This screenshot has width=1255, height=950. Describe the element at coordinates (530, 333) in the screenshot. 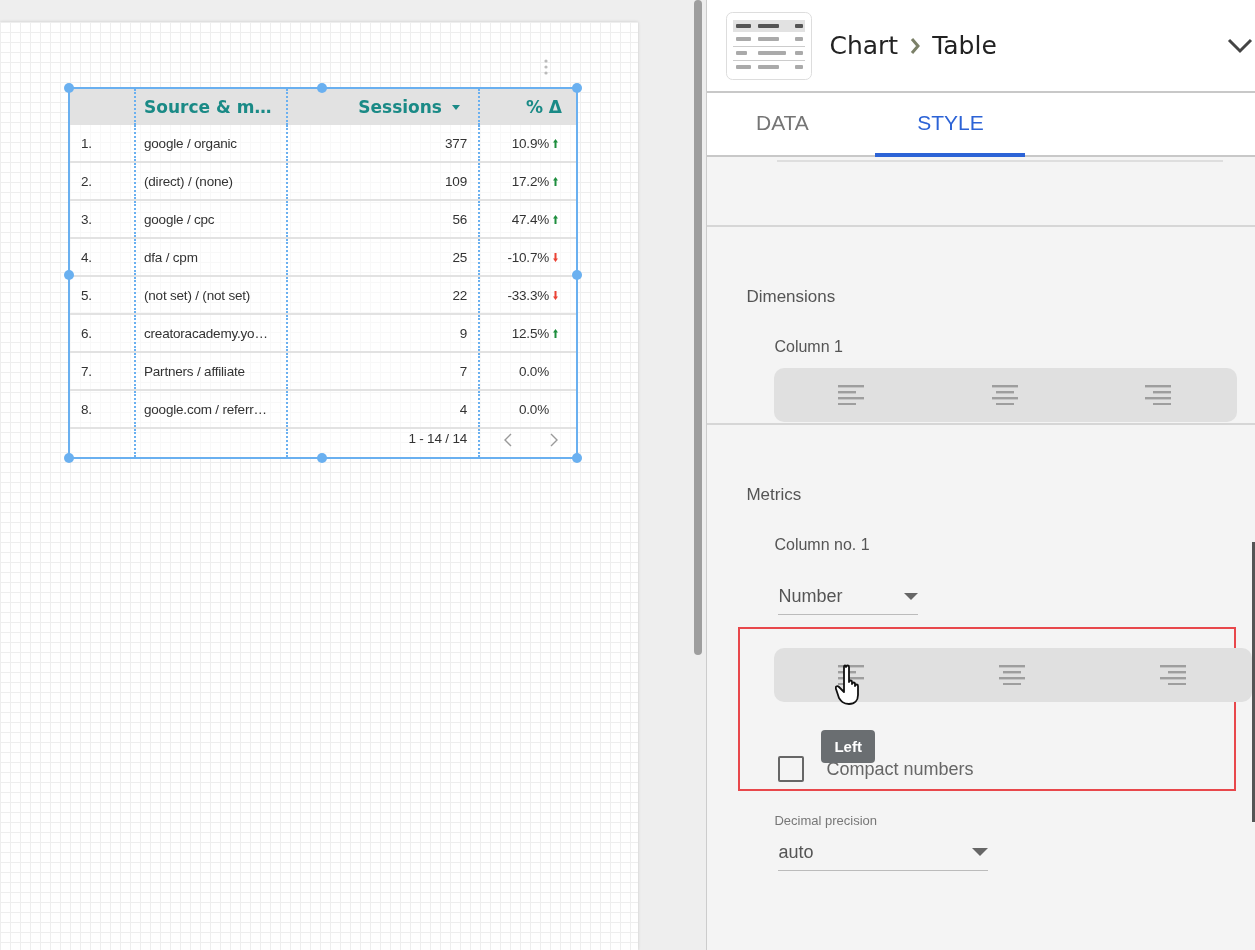

I see `table-cell: 12.5%` at that location.